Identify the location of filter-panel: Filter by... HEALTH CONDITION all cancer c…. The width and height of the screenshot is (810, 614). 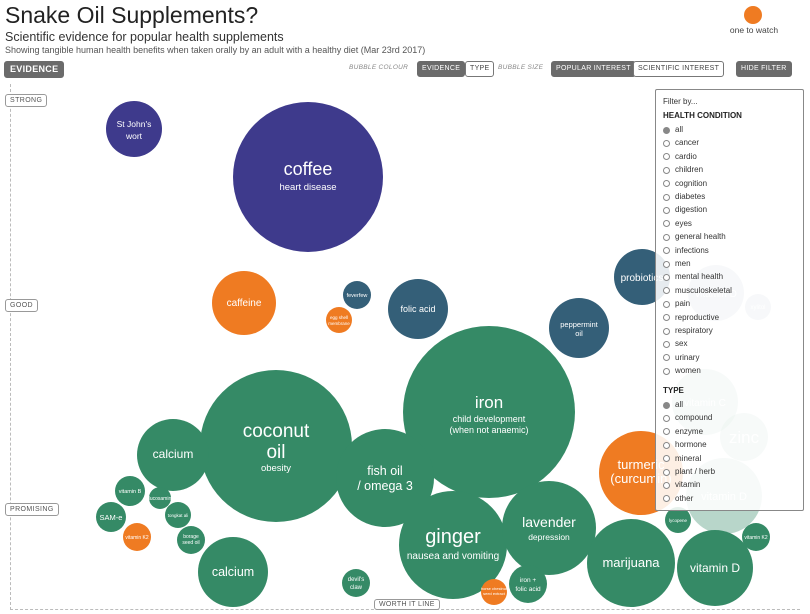
(729, 300).